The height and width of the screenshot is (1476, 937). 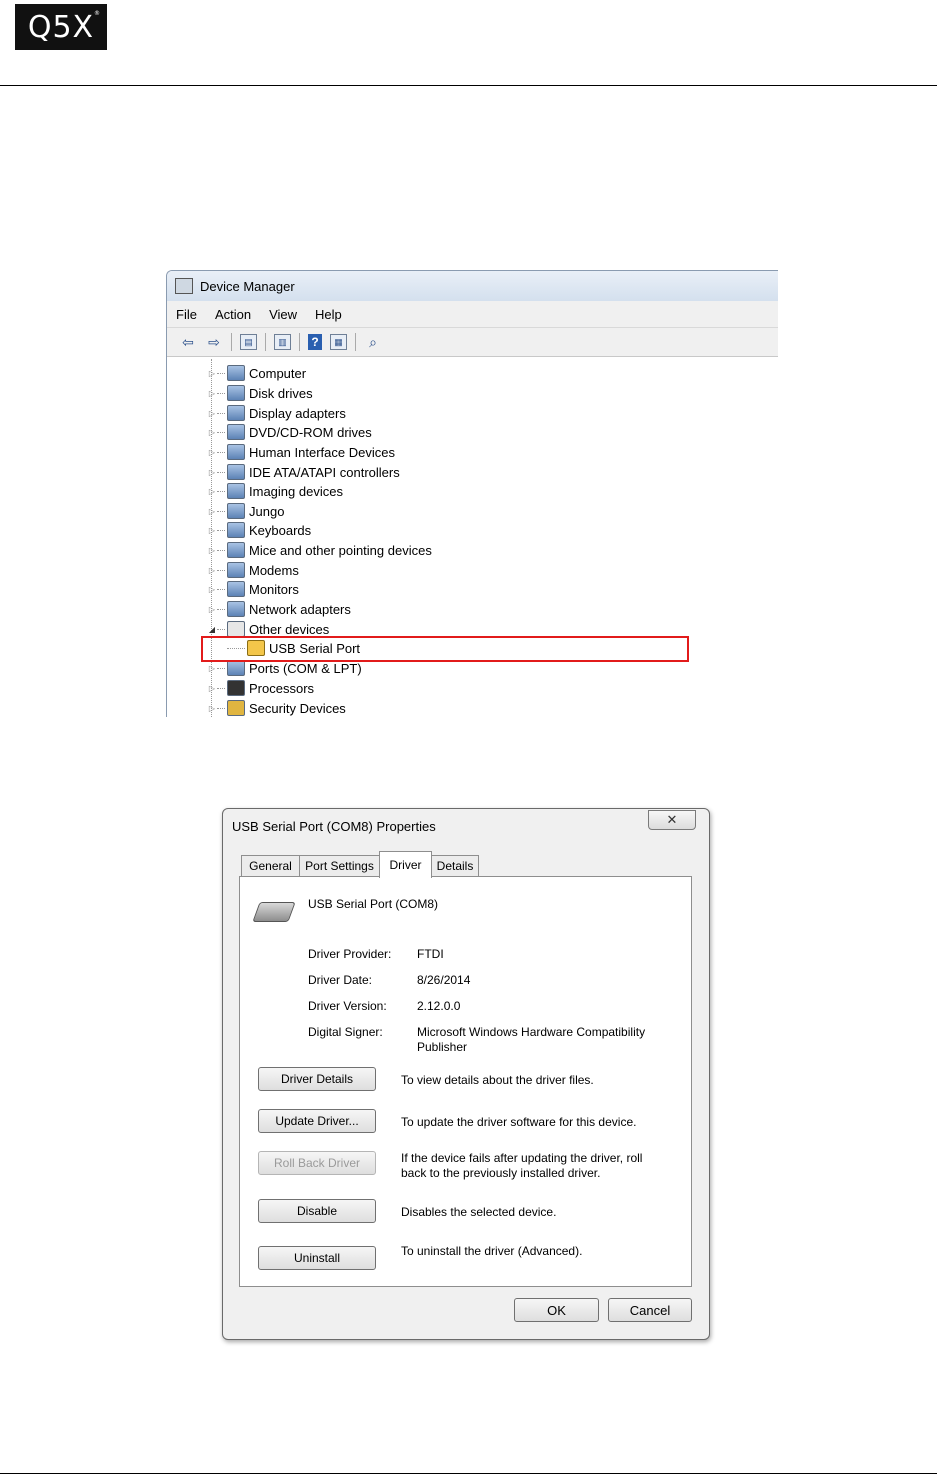 What do you see at coordinates (236, 688) in the screenshot?
I see `processor-icon` at bounding box center [236, 688].